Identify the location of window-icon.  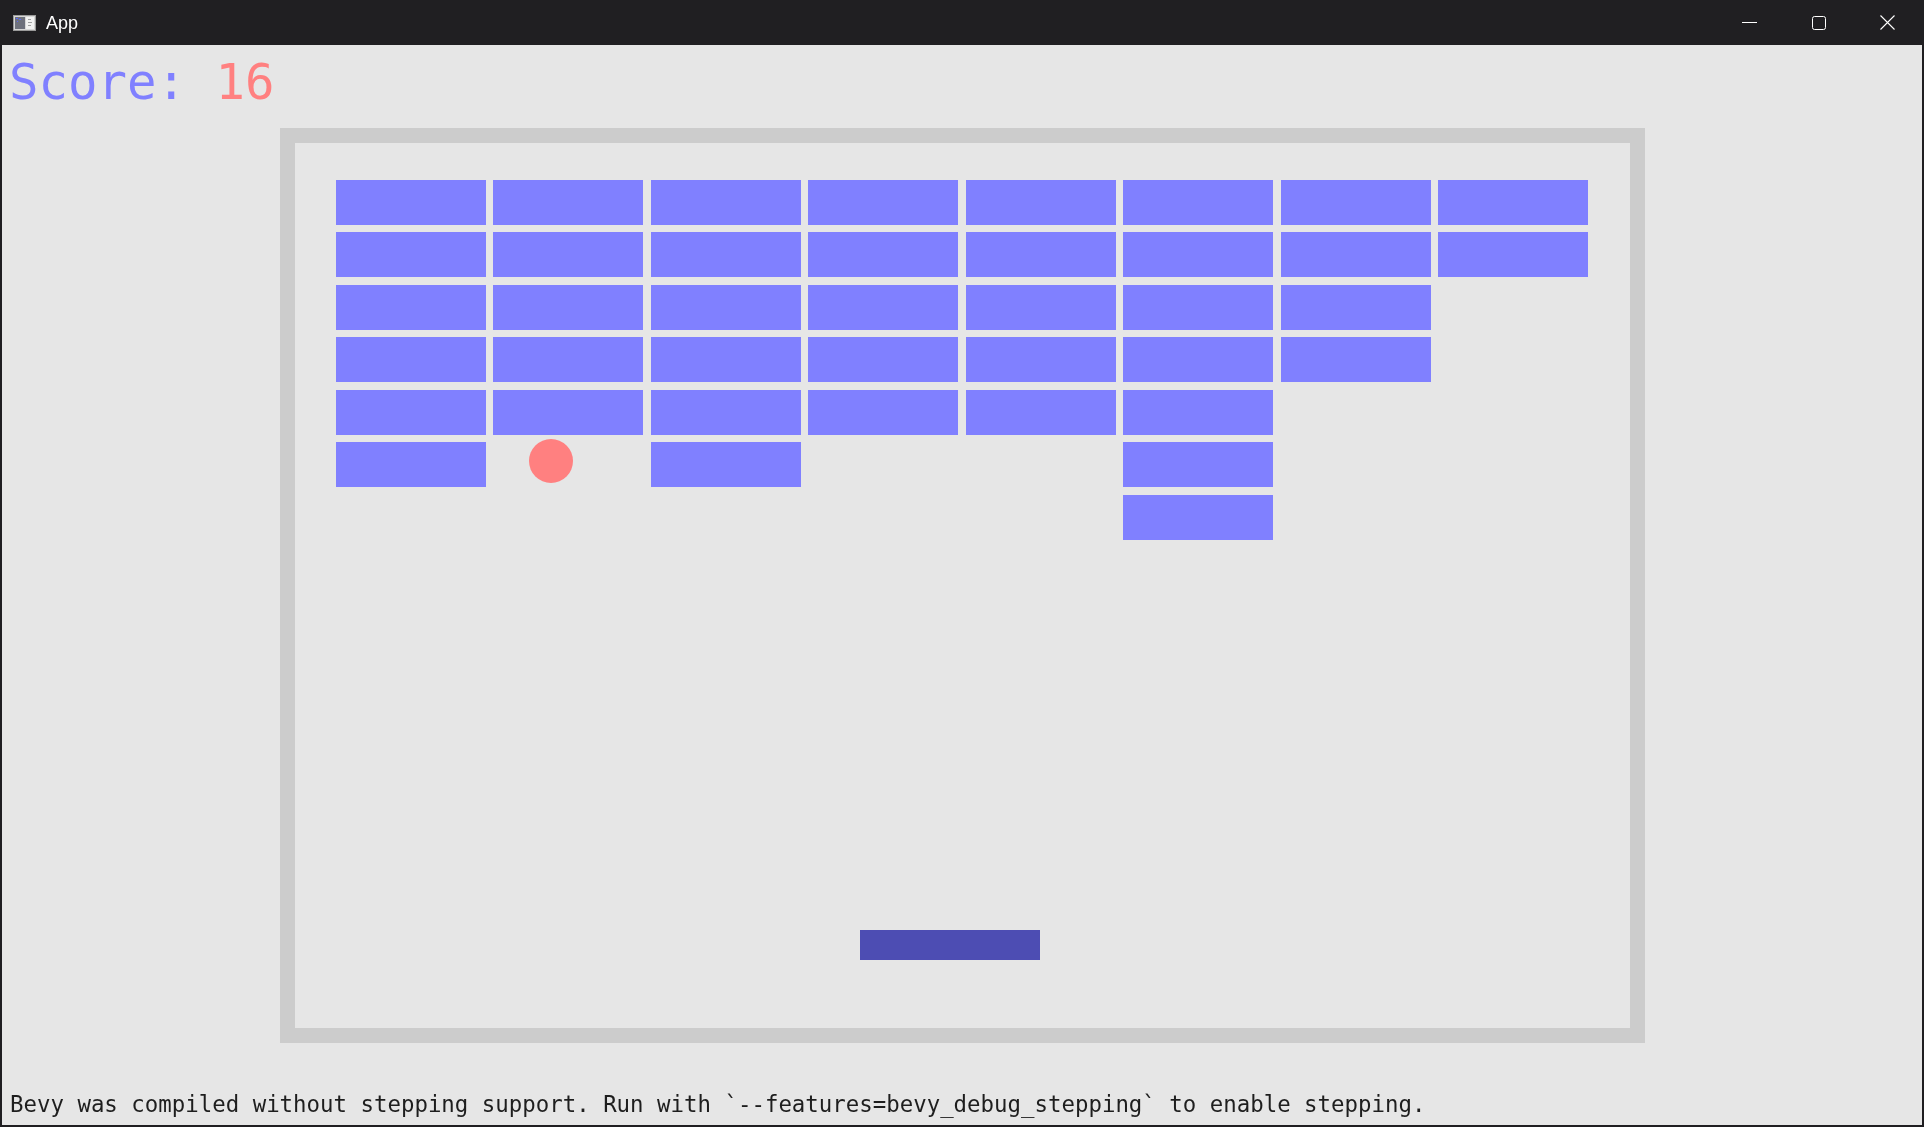
(24, 23).